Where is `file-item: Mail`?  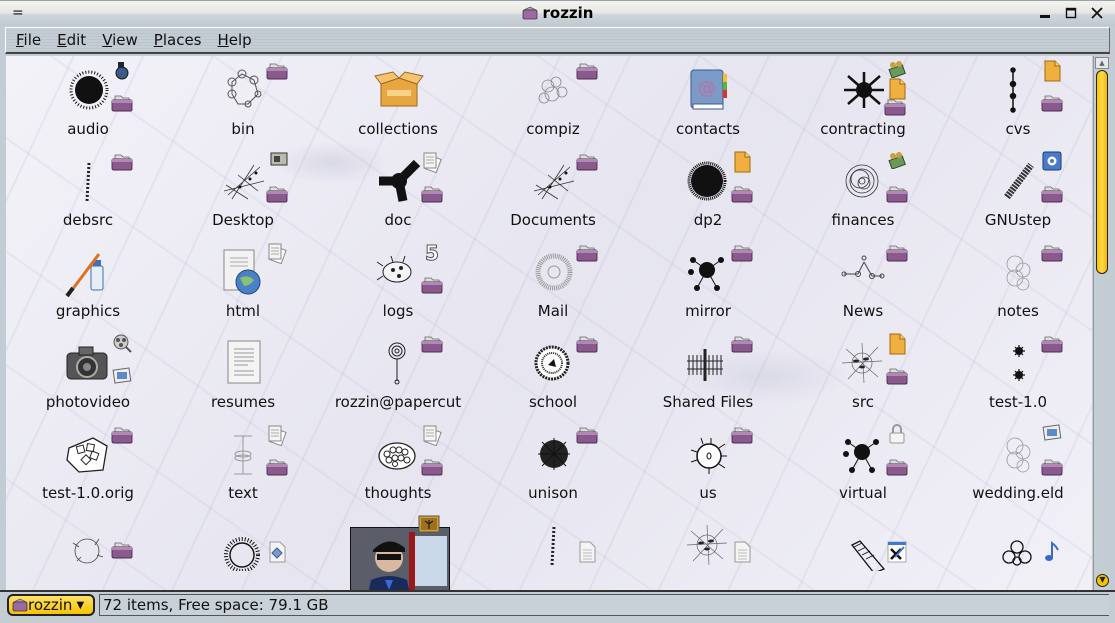
file-item: Mail is located at coordinates (553, 282).